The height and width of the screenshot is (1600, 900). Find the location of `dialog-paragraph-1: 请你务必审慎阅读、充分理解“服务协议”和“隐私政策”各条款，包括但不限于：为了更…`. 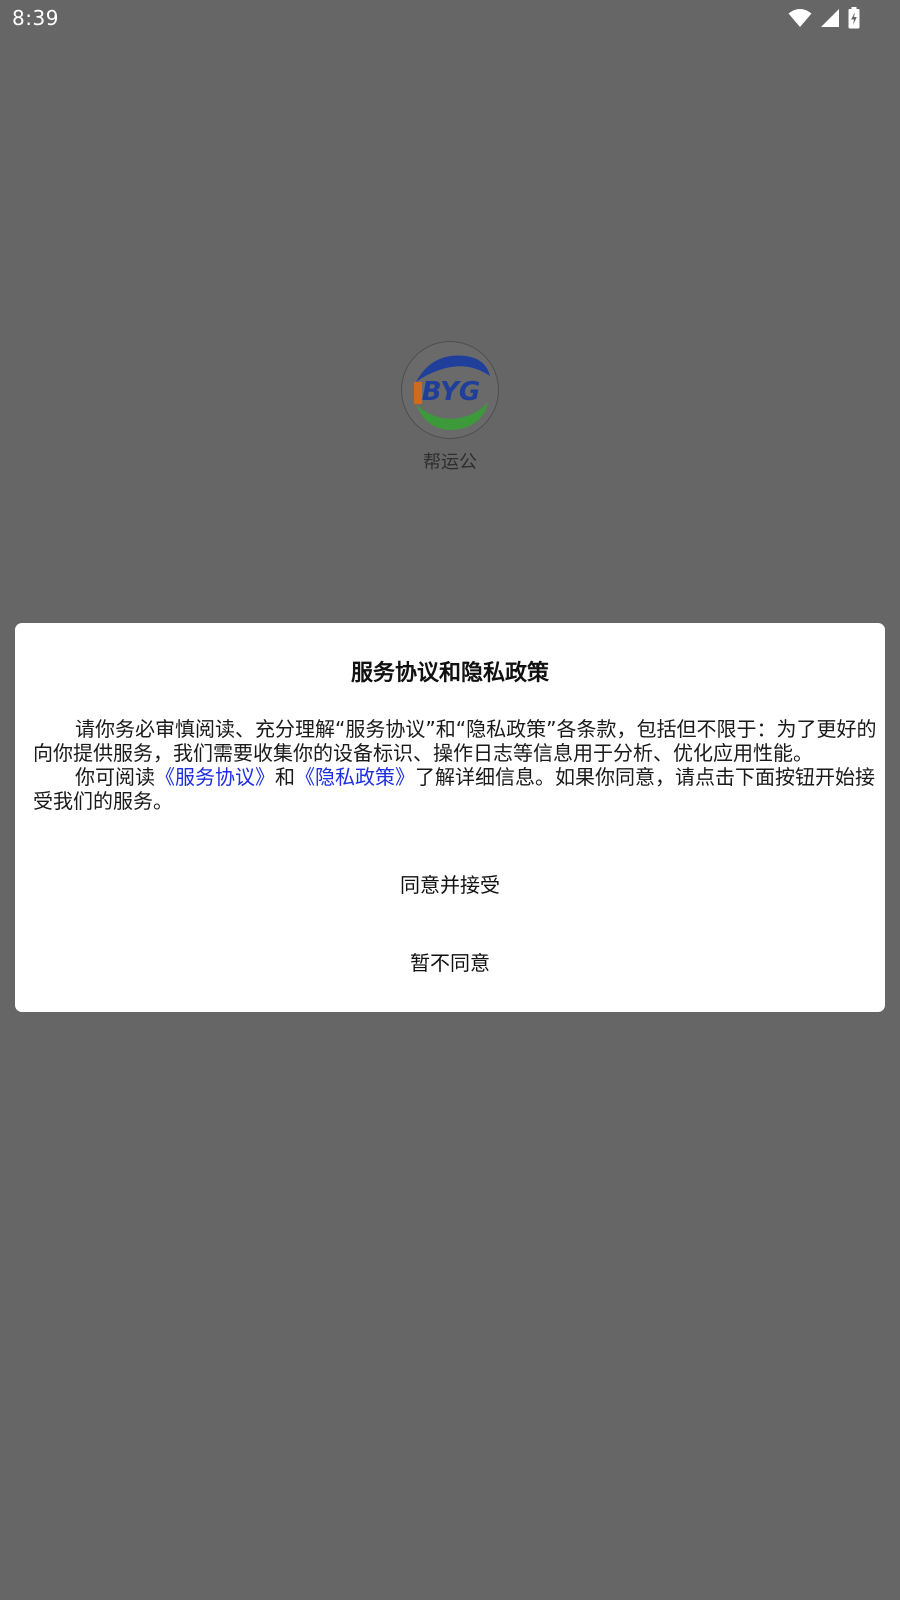

dialog-paragraph-1: 请你务必审慎阅读、充分理解“服务协议”和“隐私政策”各条款，包括但不限于：为了更… is located at coordinates (455, 741).